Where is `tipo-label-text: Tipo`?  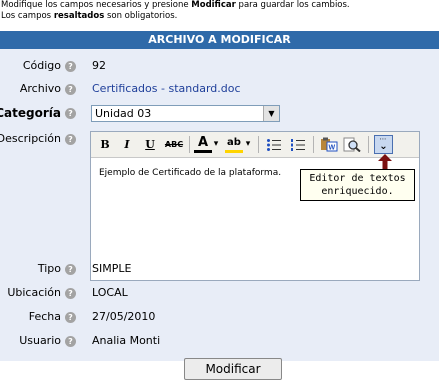 tipo-label-text: Tipo is located at coordinates (49, 268).